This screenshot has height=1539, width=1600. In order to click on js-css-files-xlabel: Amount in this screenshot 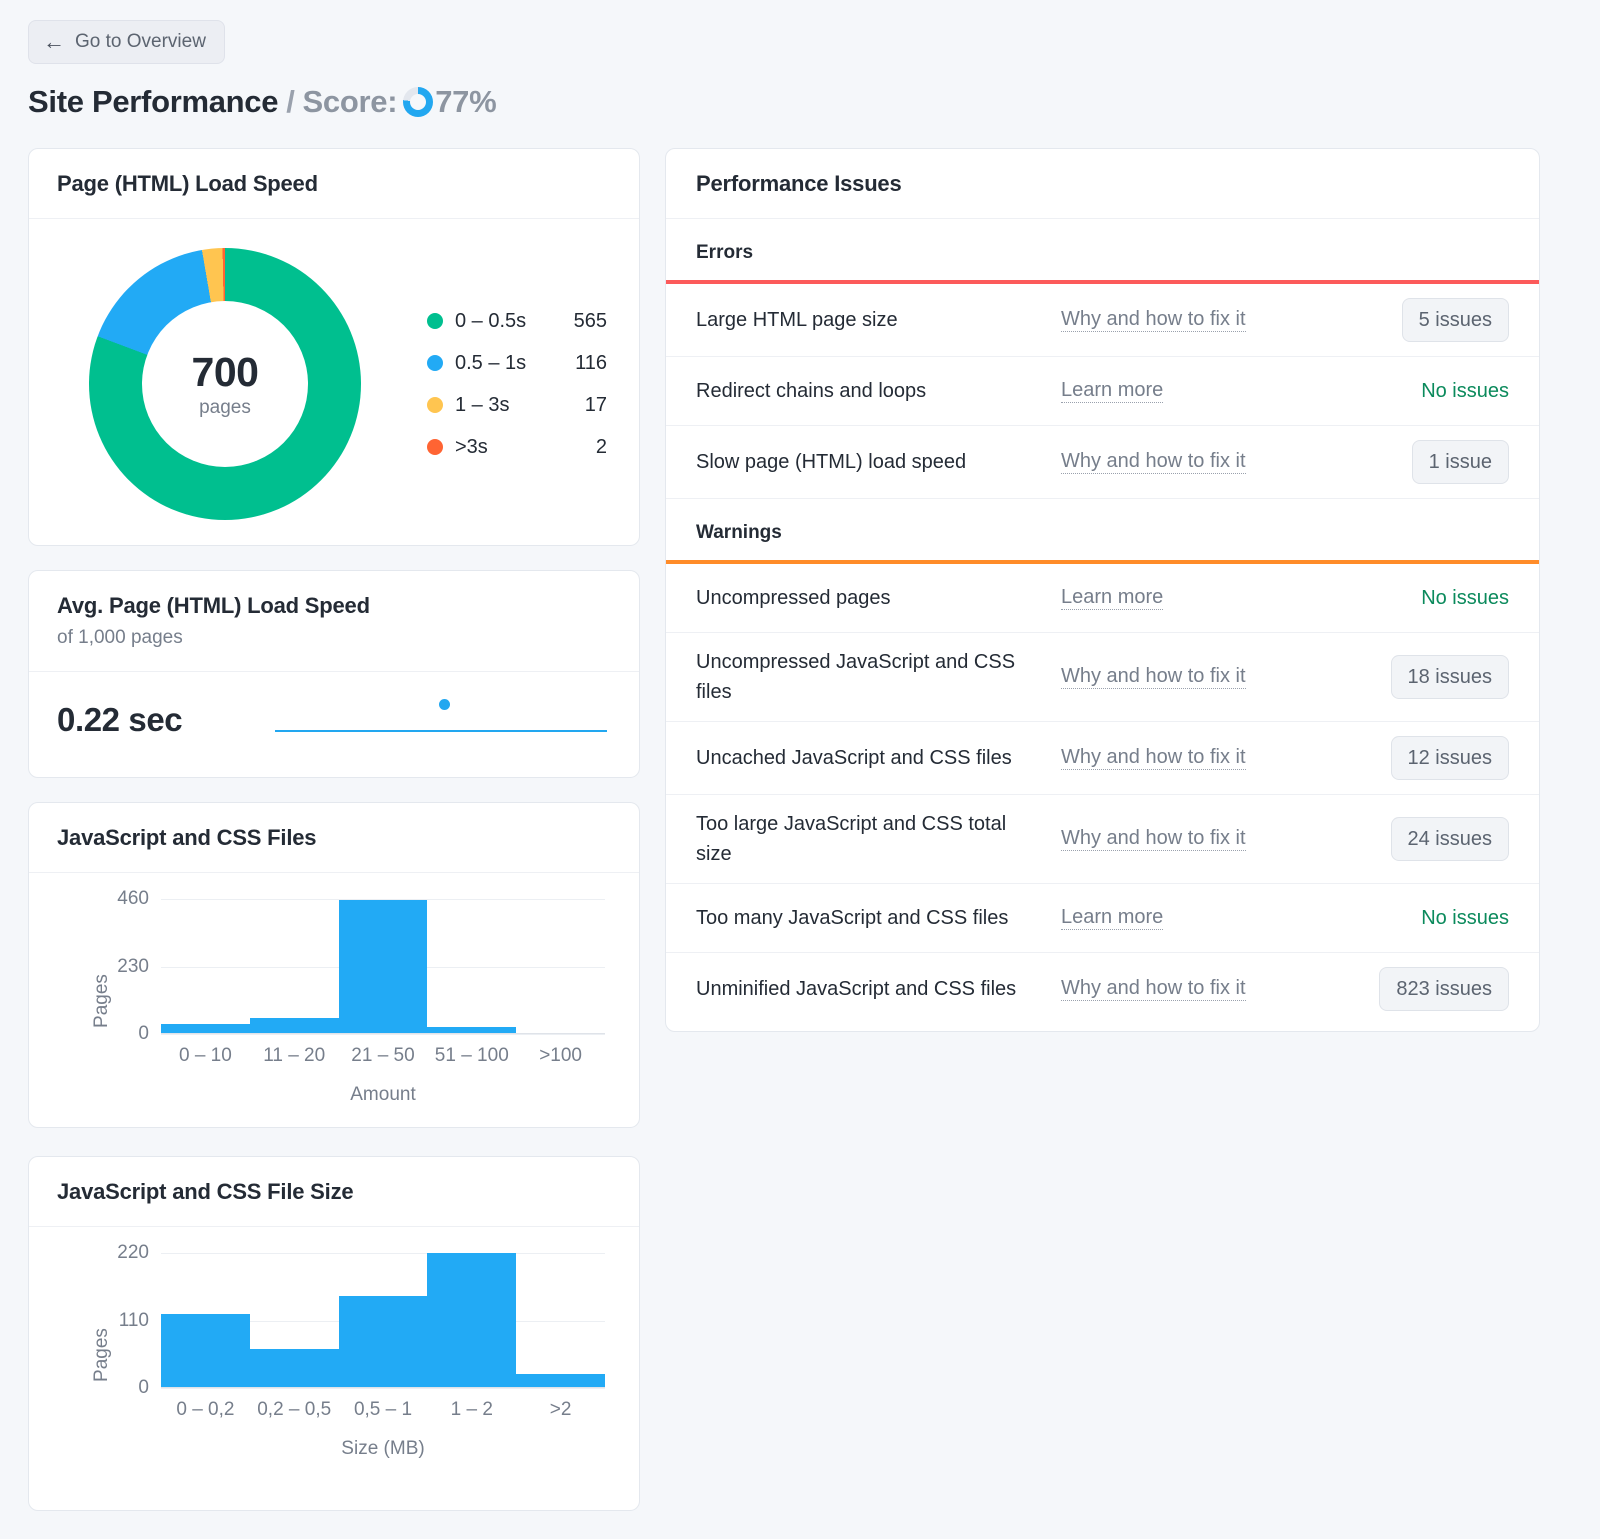, I will do `click(383, 1094)`.